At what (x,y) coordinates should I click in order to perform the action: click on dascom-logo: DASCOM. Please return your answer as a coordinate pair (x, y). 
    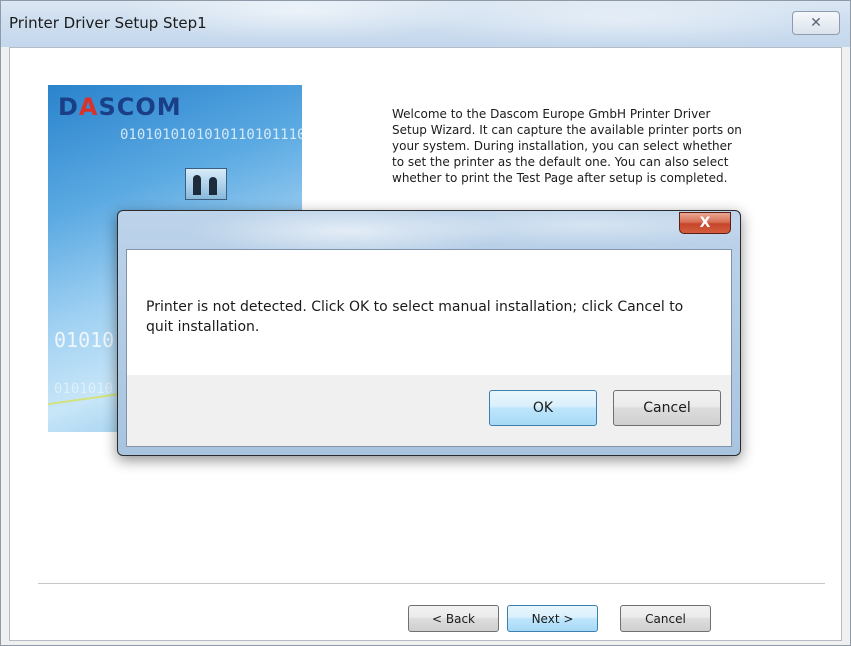
    Looking at the image, I should click on (120, 107).